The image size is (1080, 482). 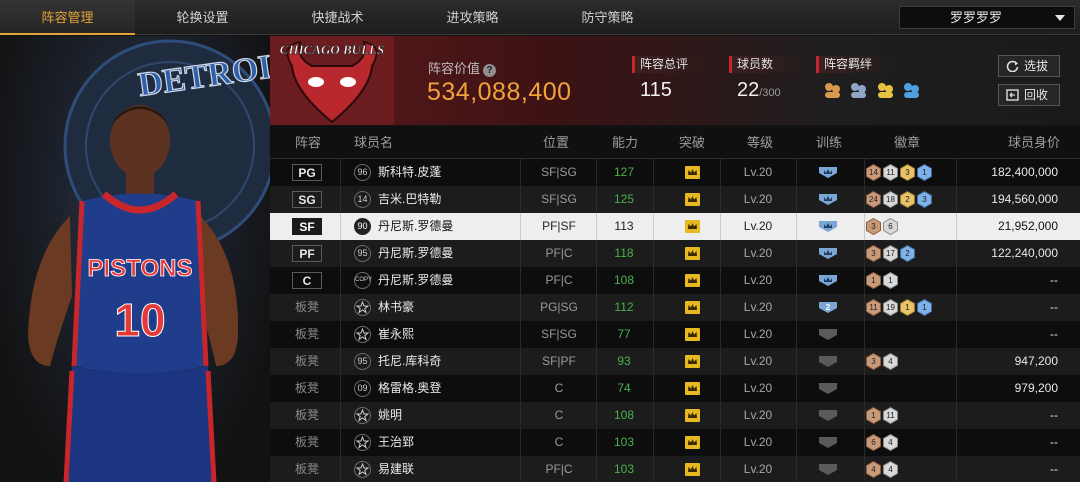 What do you see at coordinates (390, 415) in the screenshot?
I see `player-name: 姚明` at bounding box center [390, 415].